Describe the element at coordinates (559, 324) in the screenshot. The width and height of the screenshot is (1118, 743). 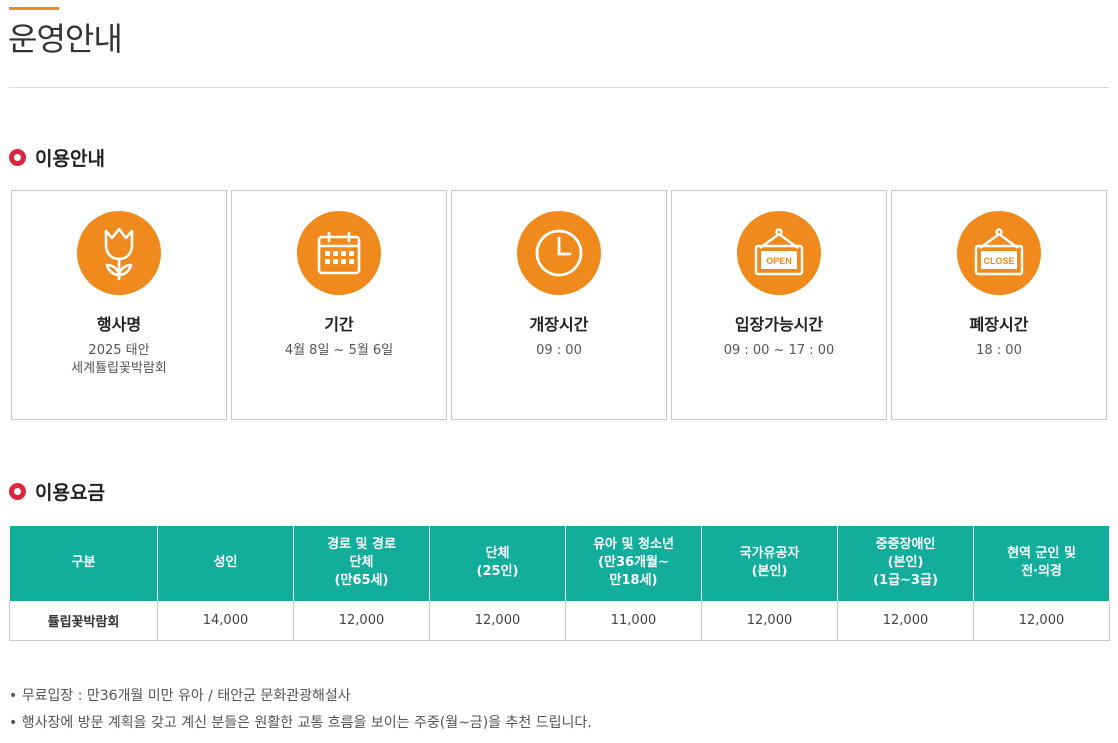
I see `card-label: 개장시간` at that location.